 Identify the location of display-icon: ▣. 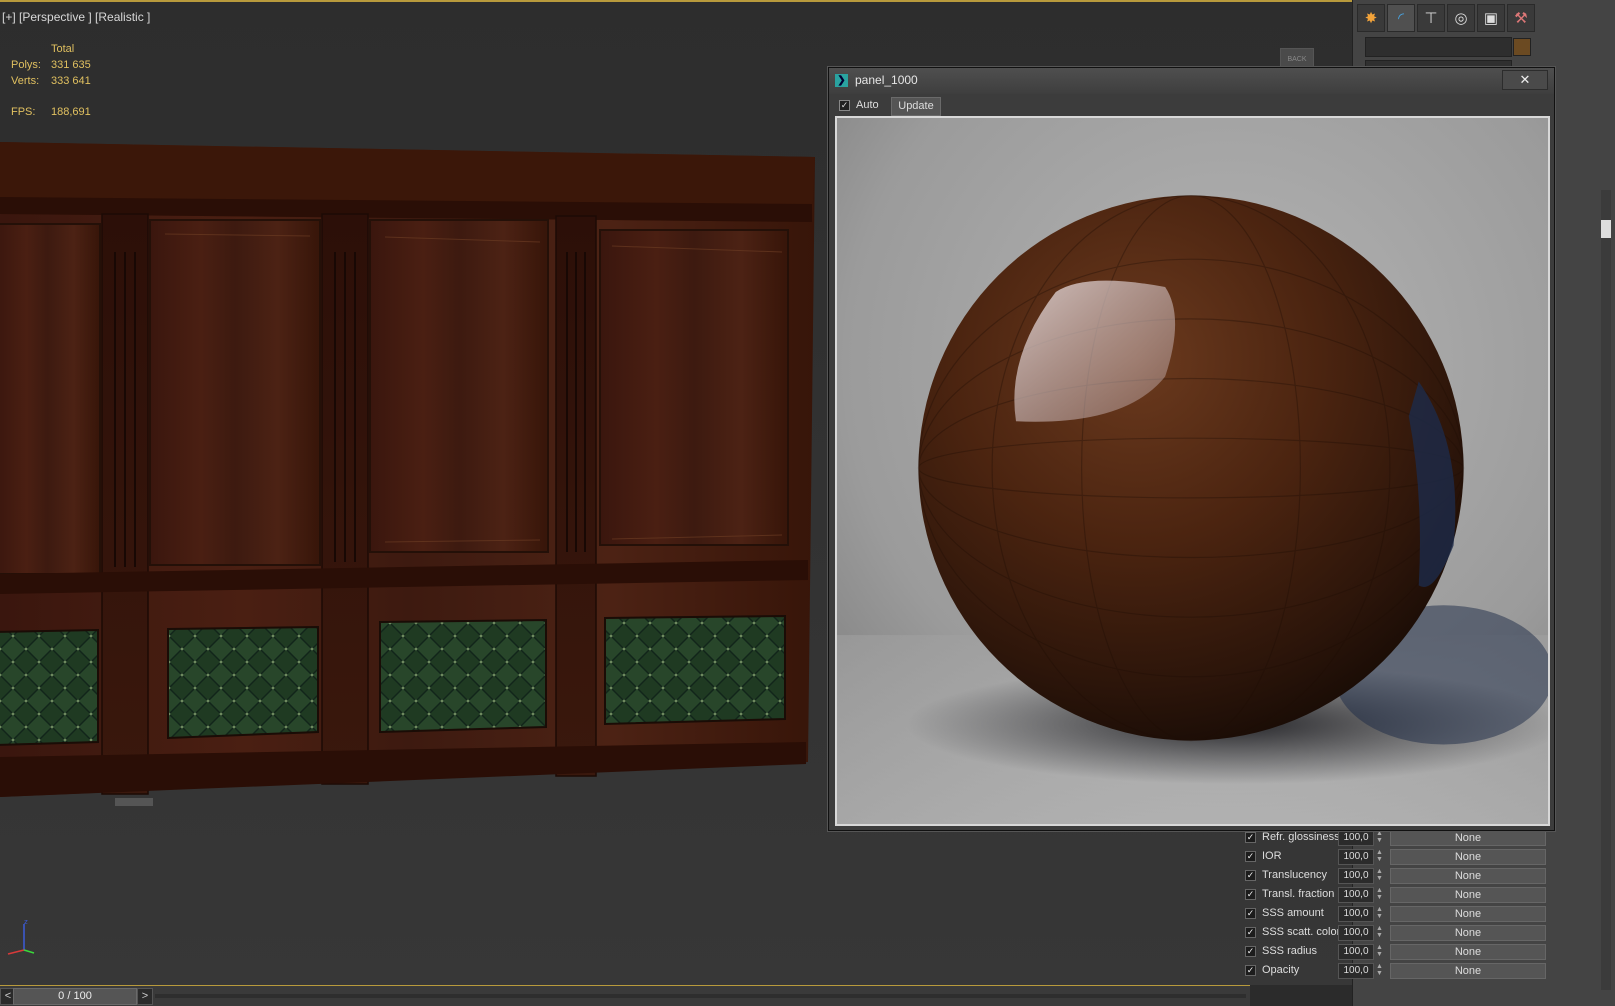
(1491, 18).